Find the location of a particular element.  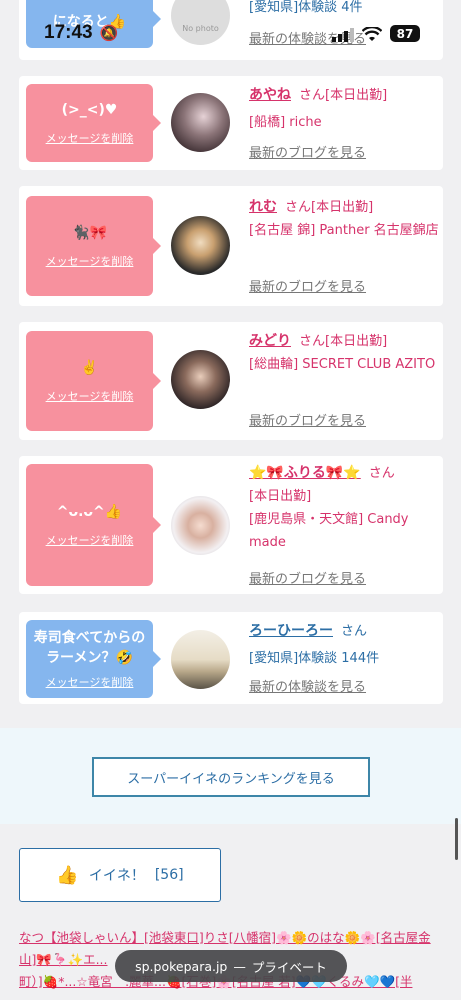

card-info: ろーひーろー さん [愛知県]体験談 144件 is located at coordinates (344, 645).